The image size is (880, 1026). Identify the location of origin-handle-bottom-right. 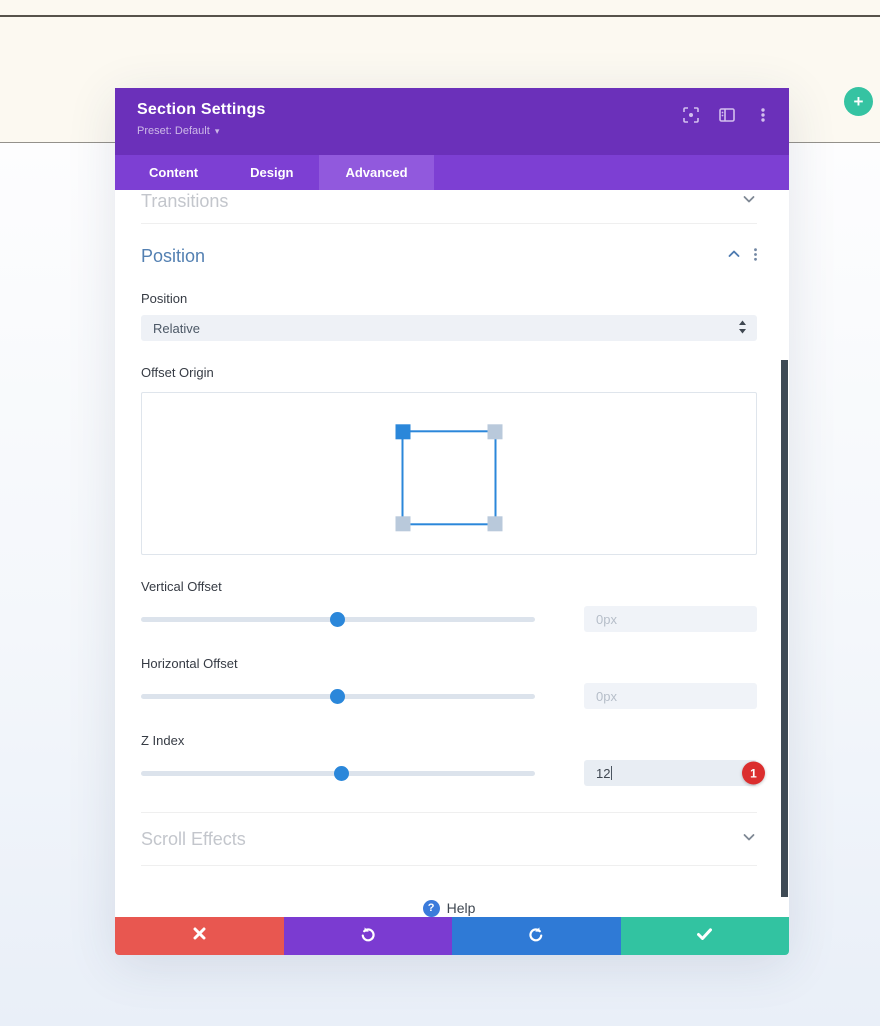
(495, 523).